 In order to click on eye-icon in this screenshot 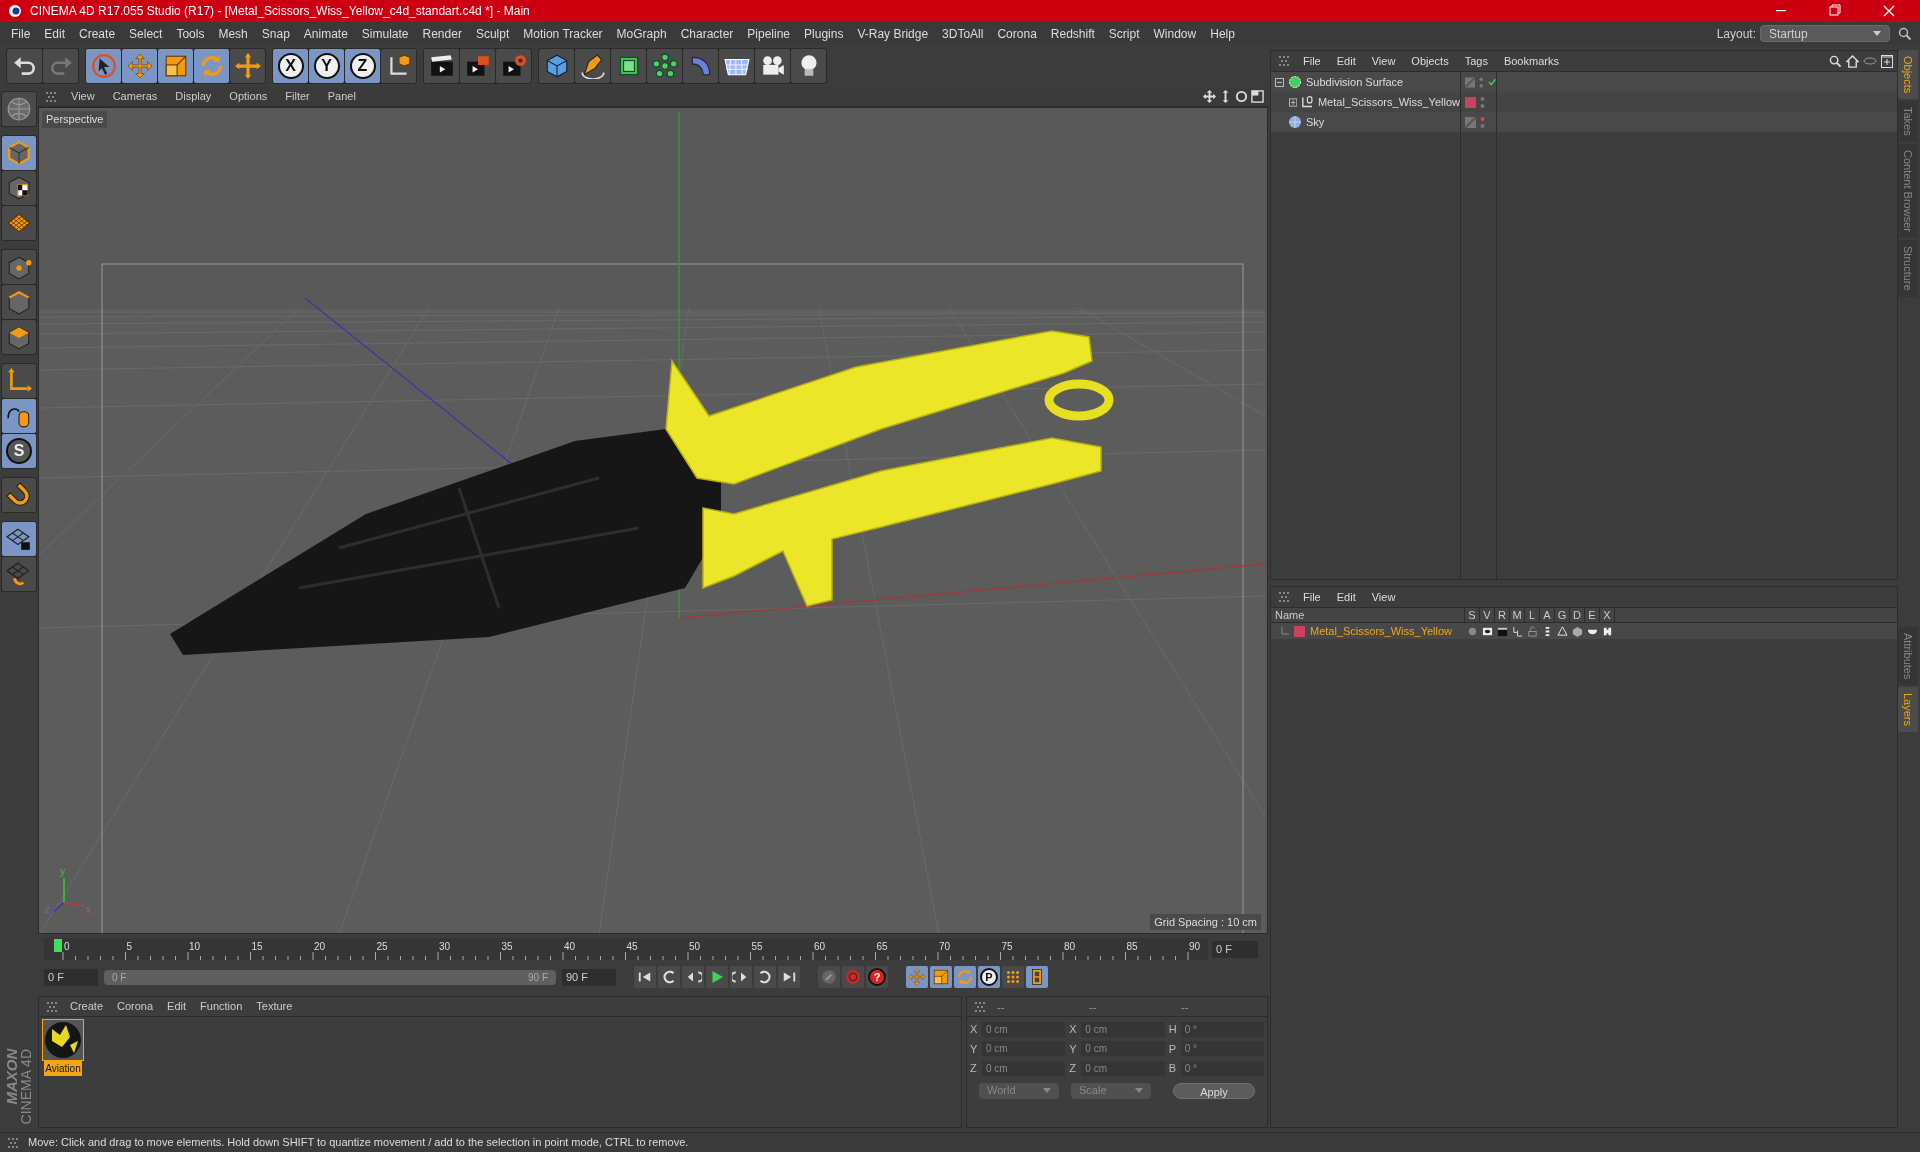, I will do `click(1487, 631)`.